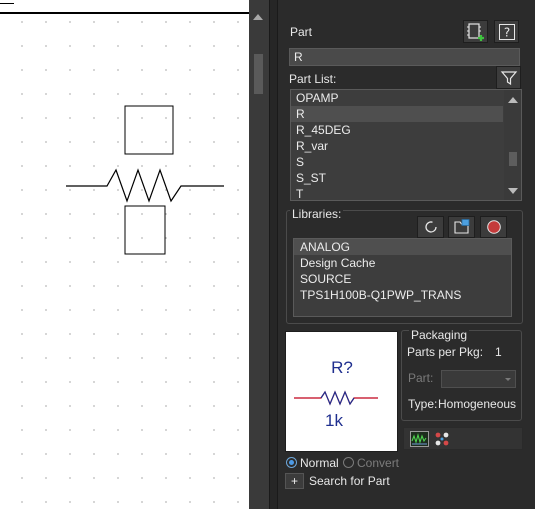 The image size is (535, 509). What do you see at coordinates (378, 463) in the screenshot?
I see `convert-radio-label: Convert` at bounding box center [378, 463].